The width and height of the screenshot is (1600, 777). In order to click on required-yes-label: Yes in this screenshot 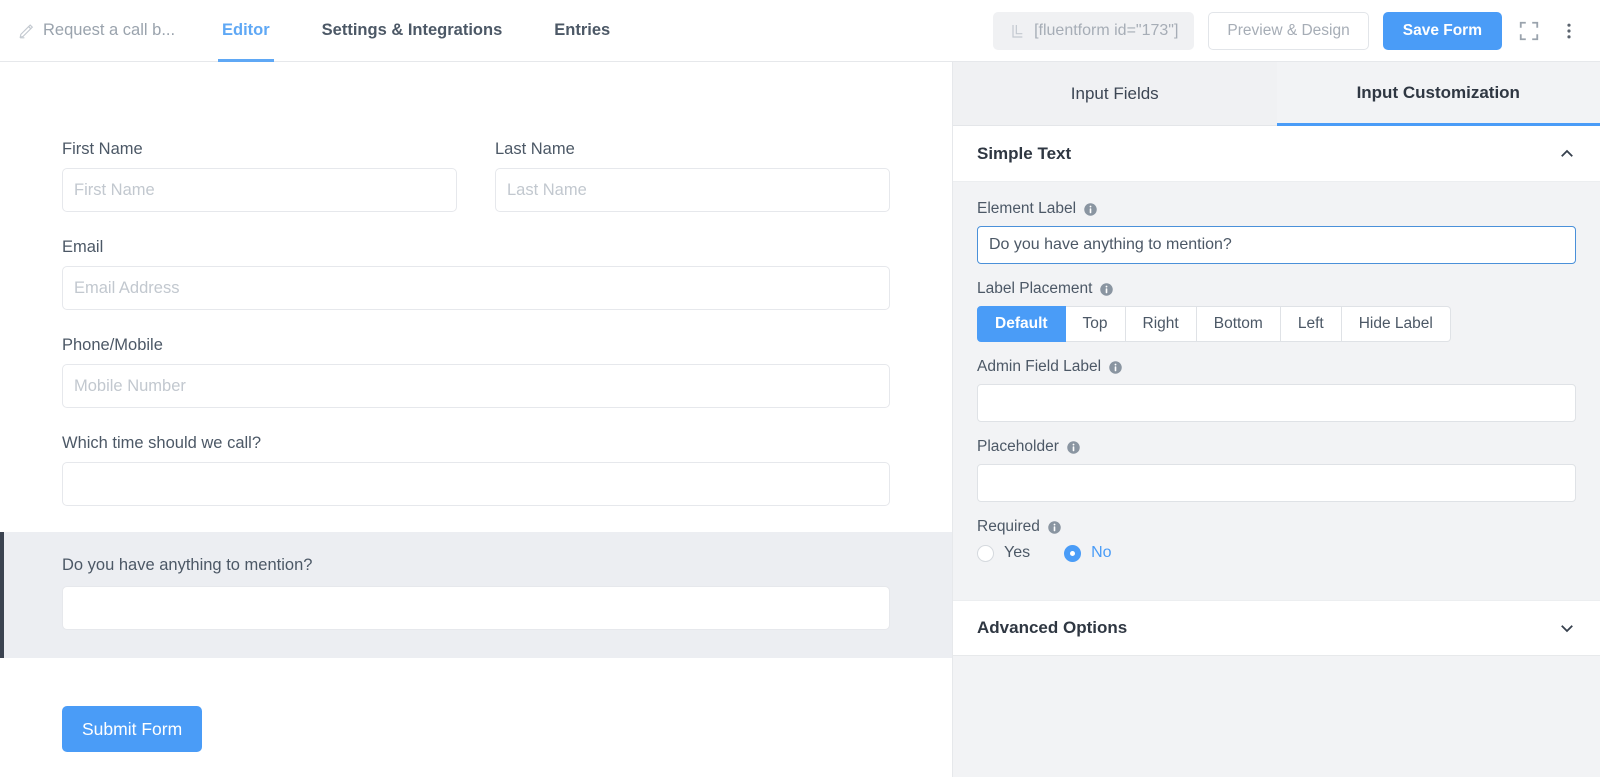, I will do `click(1017, 552)`.